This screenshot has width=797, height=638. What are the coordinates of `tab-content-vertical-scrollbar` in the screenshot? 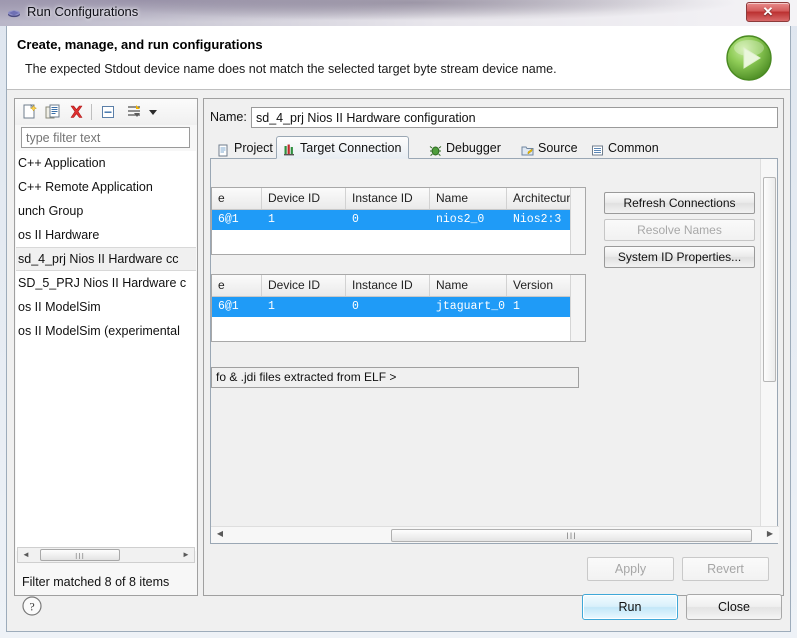 It's located at (768, 342).